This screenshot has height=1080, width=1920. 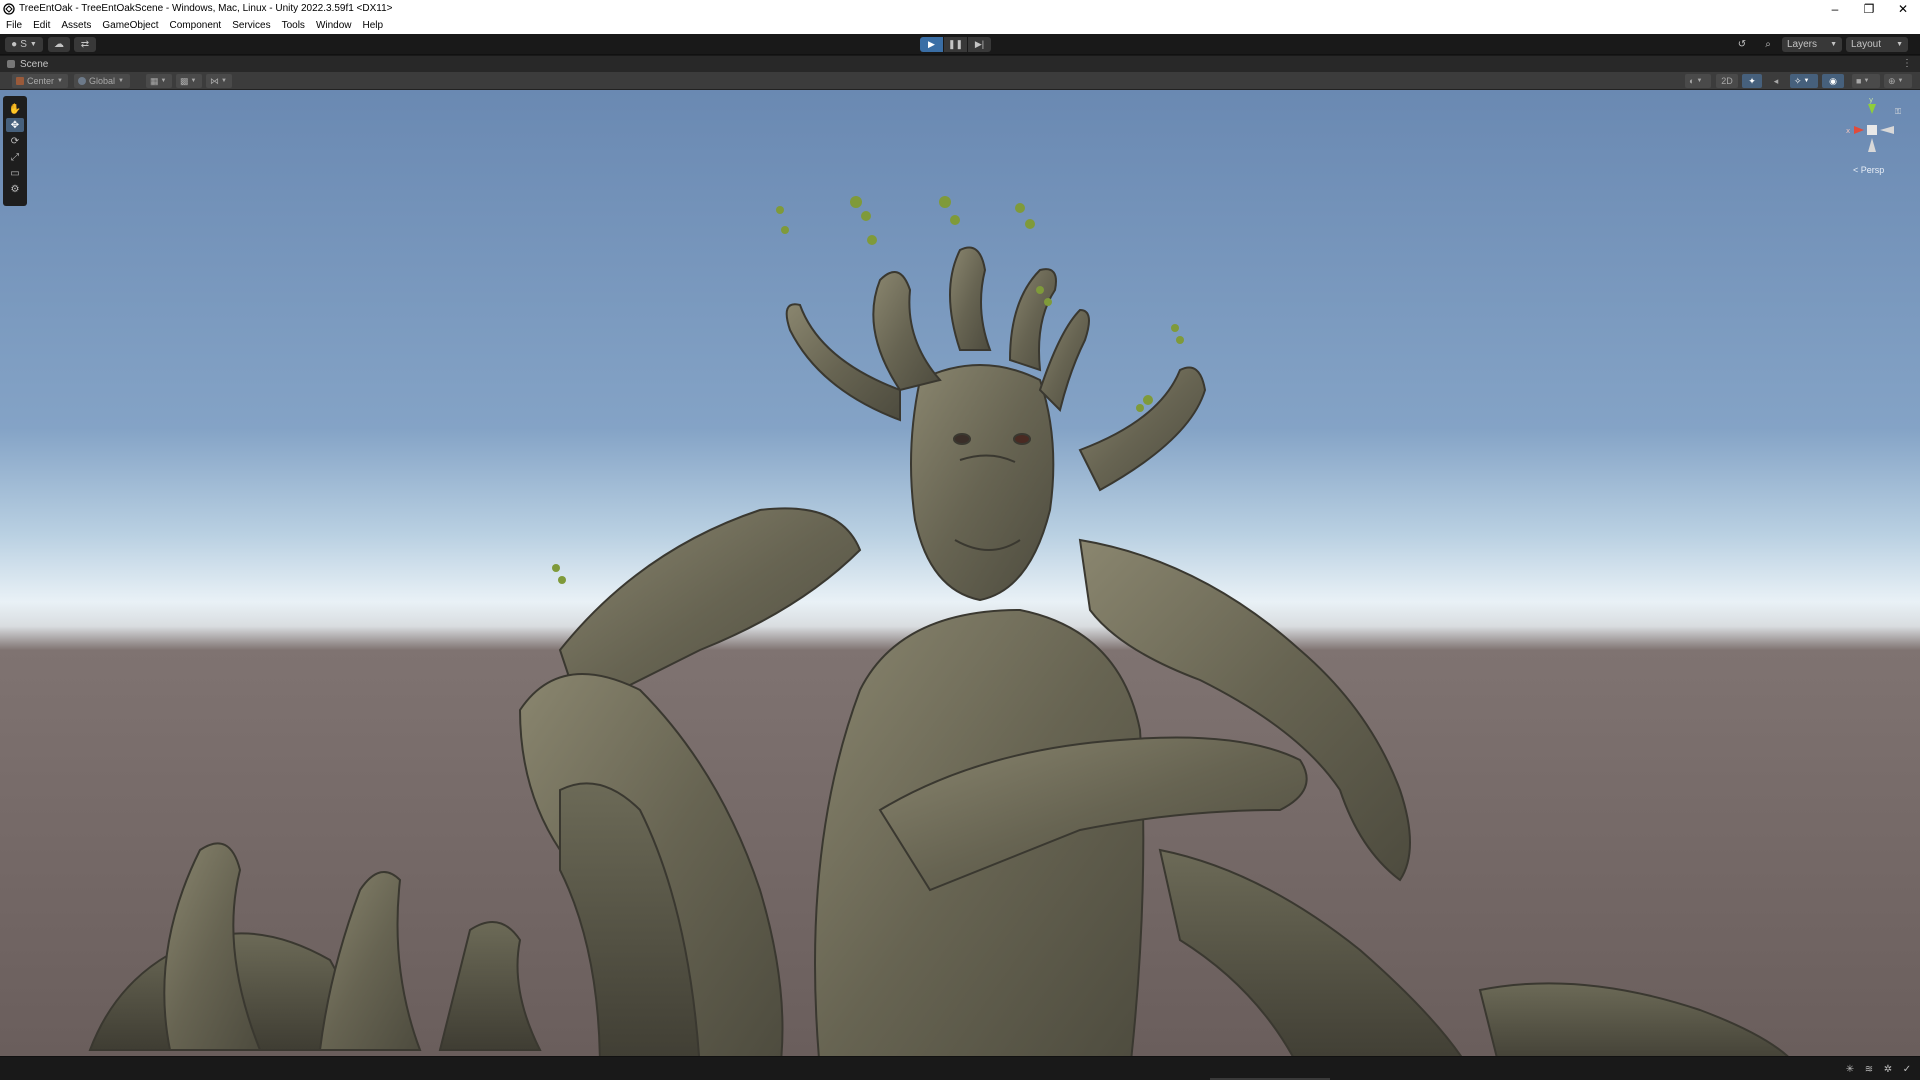 I want to click on window-controls: – ❐ ✕, so click(x=1869, y=8).